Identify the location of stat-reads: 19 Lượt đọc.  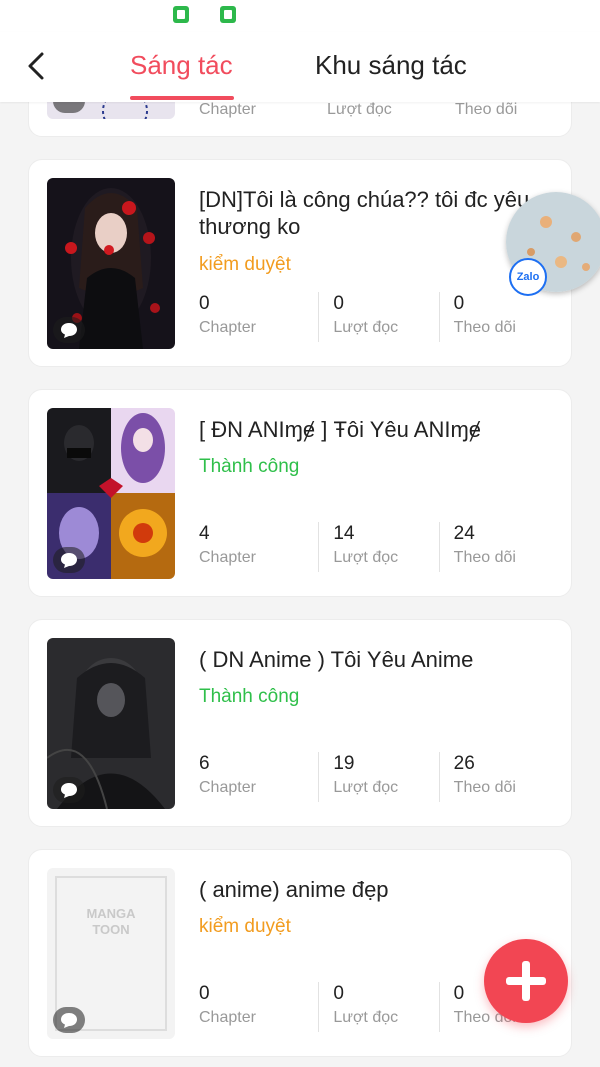
(378, 777).